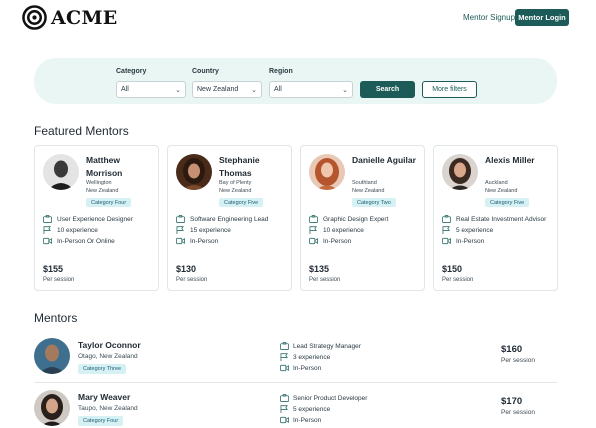  I want to click on mentor-location: Southland New Zealand, so click(368, 187).